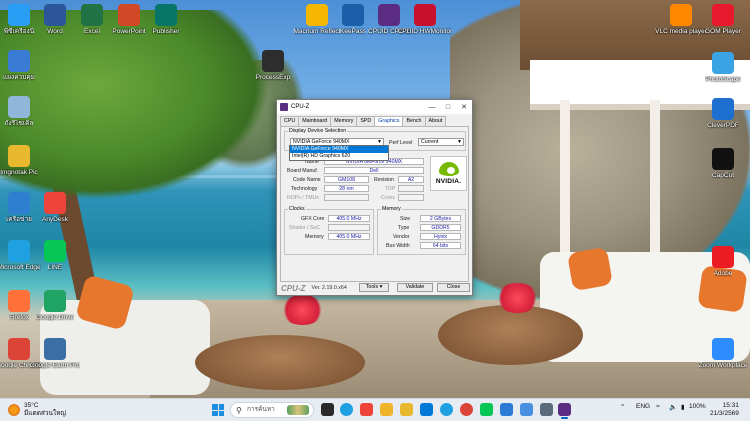  What do you see at coordinates (464, 107) in the screenshot?
I see `close-icon: ✕` at bounding box center [464, 107].